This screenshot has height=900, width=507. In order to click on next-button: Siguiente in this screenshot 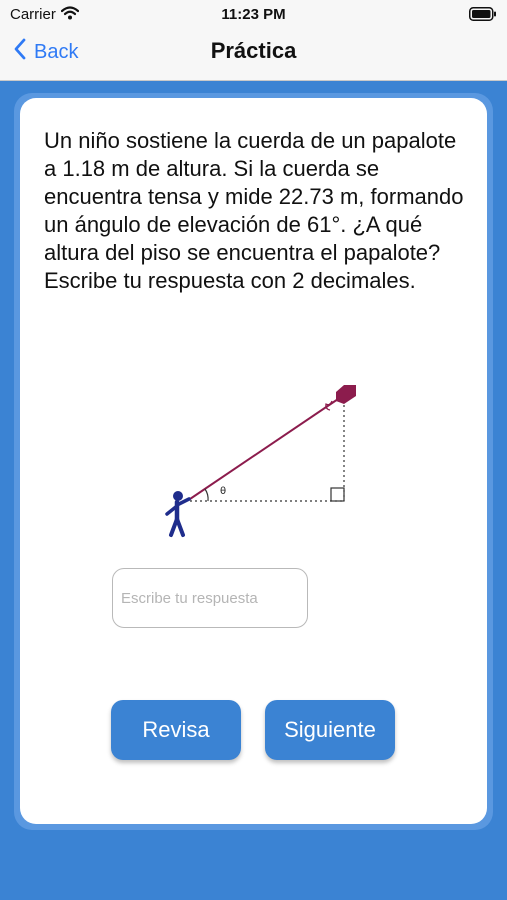, I will do `click(330, 730)`.